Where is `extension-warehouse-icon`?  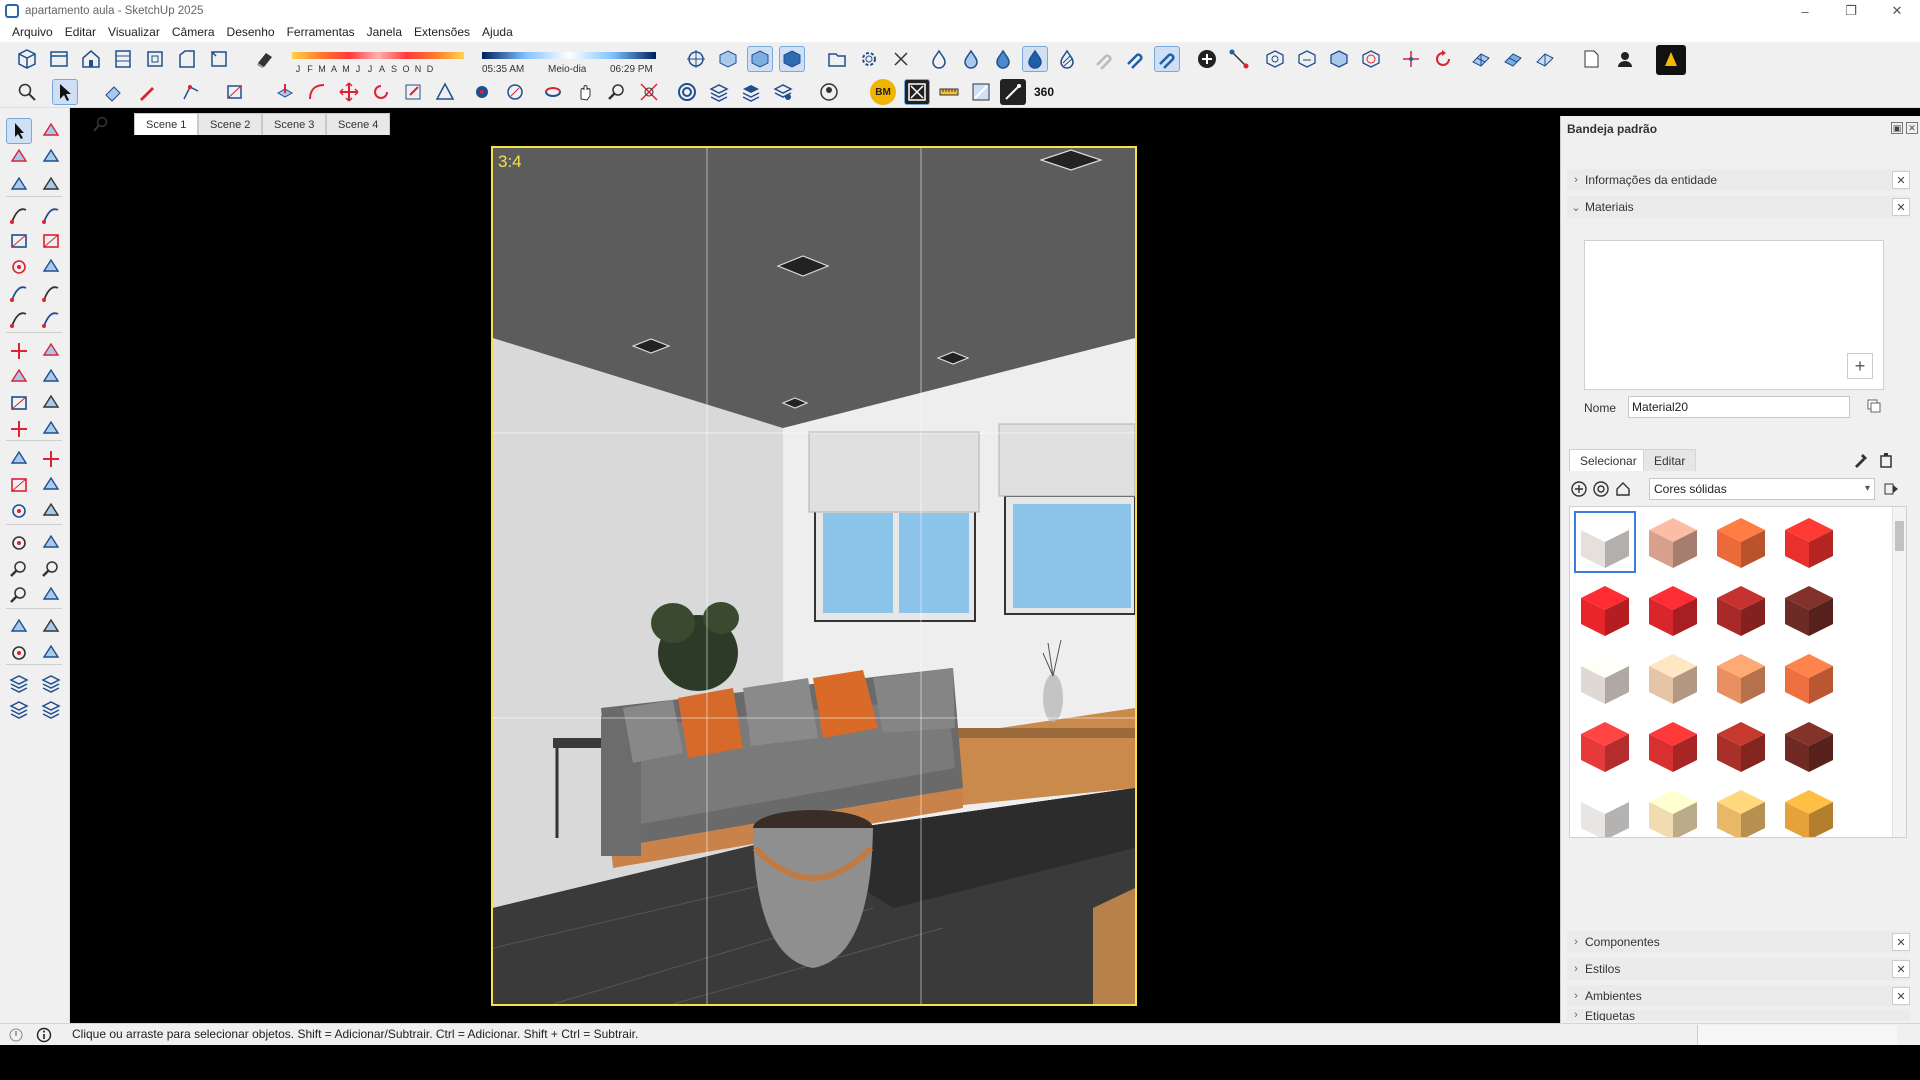 extension-warehouse-icon is located at coordinates (1671, 60).